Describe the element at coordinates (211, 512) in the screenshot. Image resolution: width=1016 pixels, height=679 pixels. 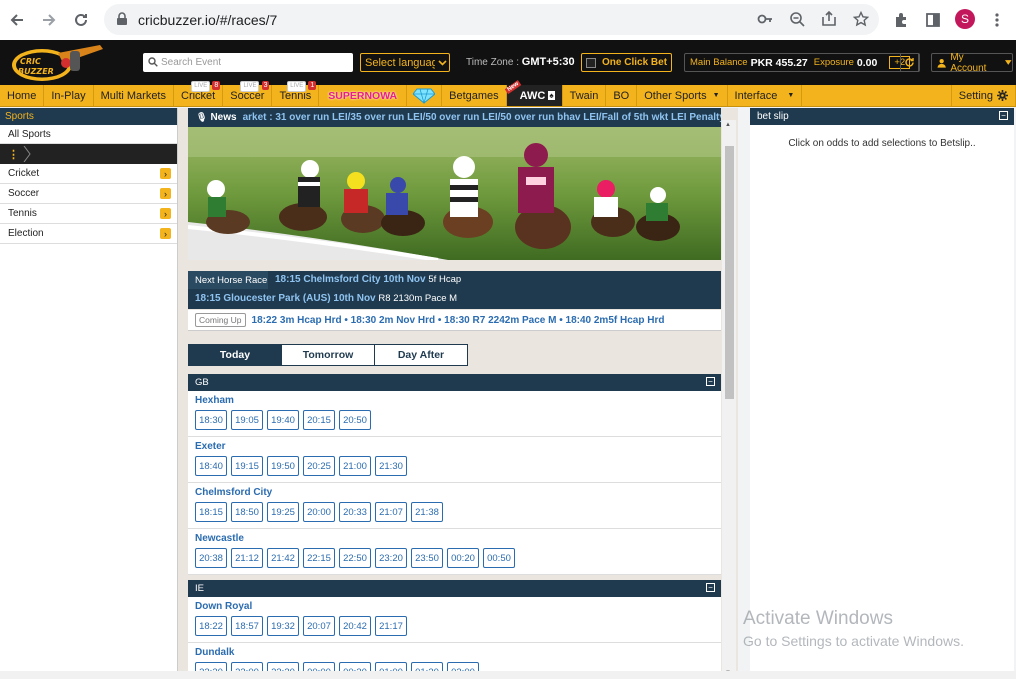
I see `race-time-button: 18:15` at that location.